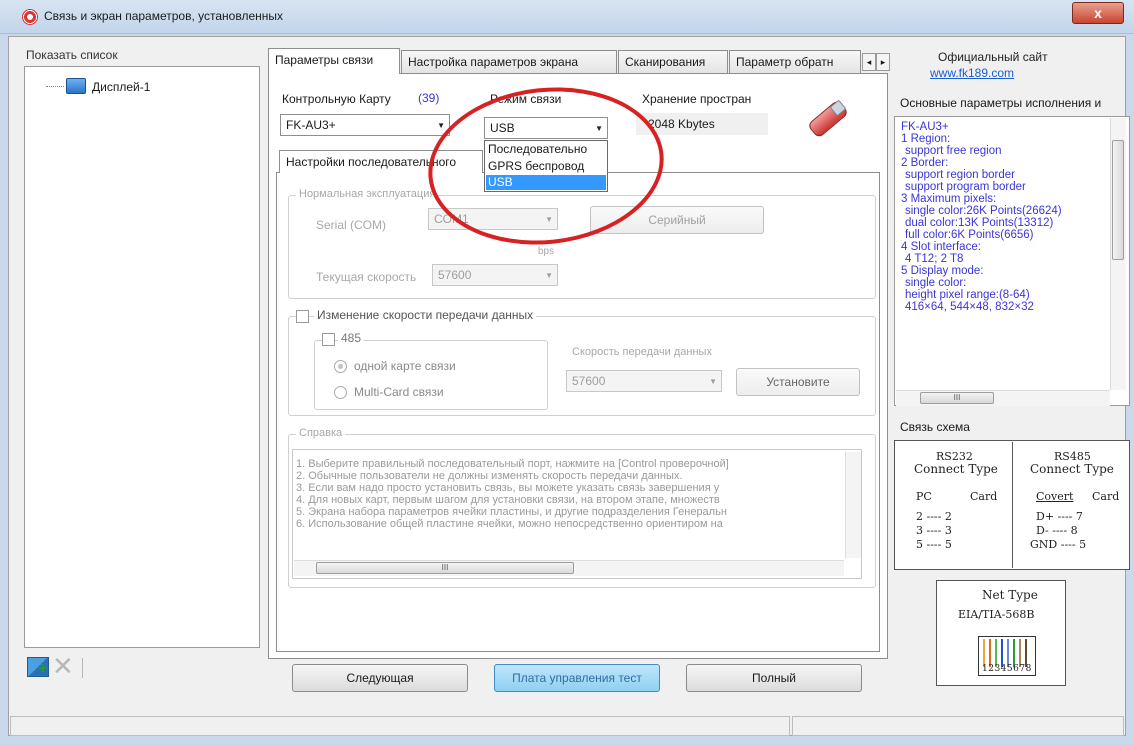 Image resolution: width=1134 pixels, height=745 pixels. Describe the element at coordinates (366, 277) in the screenshot. I see `current-speed-label: Текущая скорость` at that location.